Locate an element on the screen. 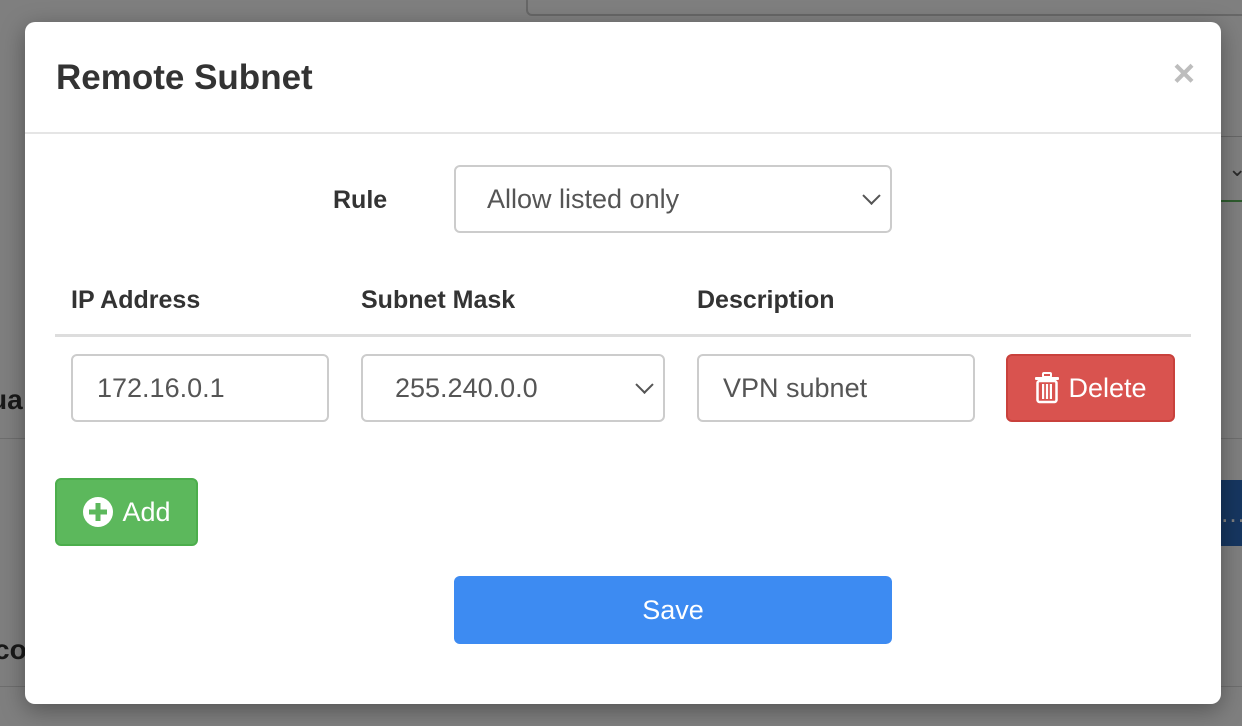 The image size is (1242, 726). column-header-description: Description is located at coordinates (766, 300).